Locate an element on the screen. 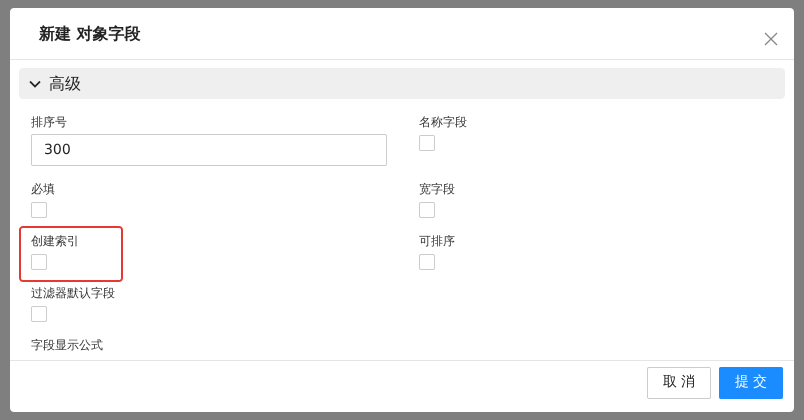 The width and height of the screenshot is (804, 420). field-label: 可排序 is located at coordinates (437, 241).